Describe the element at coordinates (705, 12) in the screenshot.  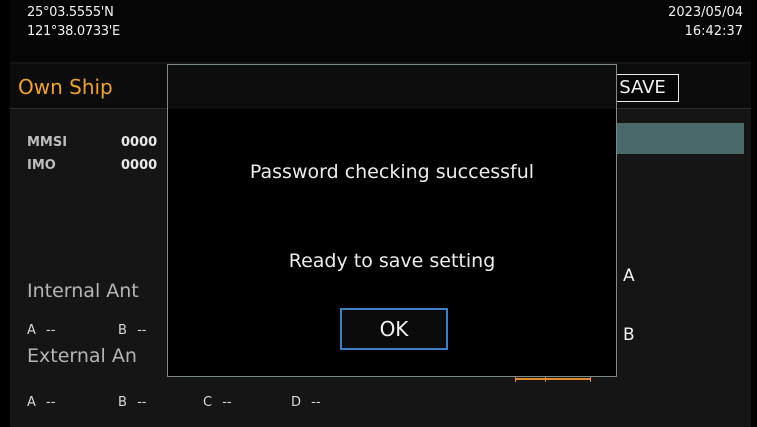
I see `date-readout: 2023/05/04` at that location.